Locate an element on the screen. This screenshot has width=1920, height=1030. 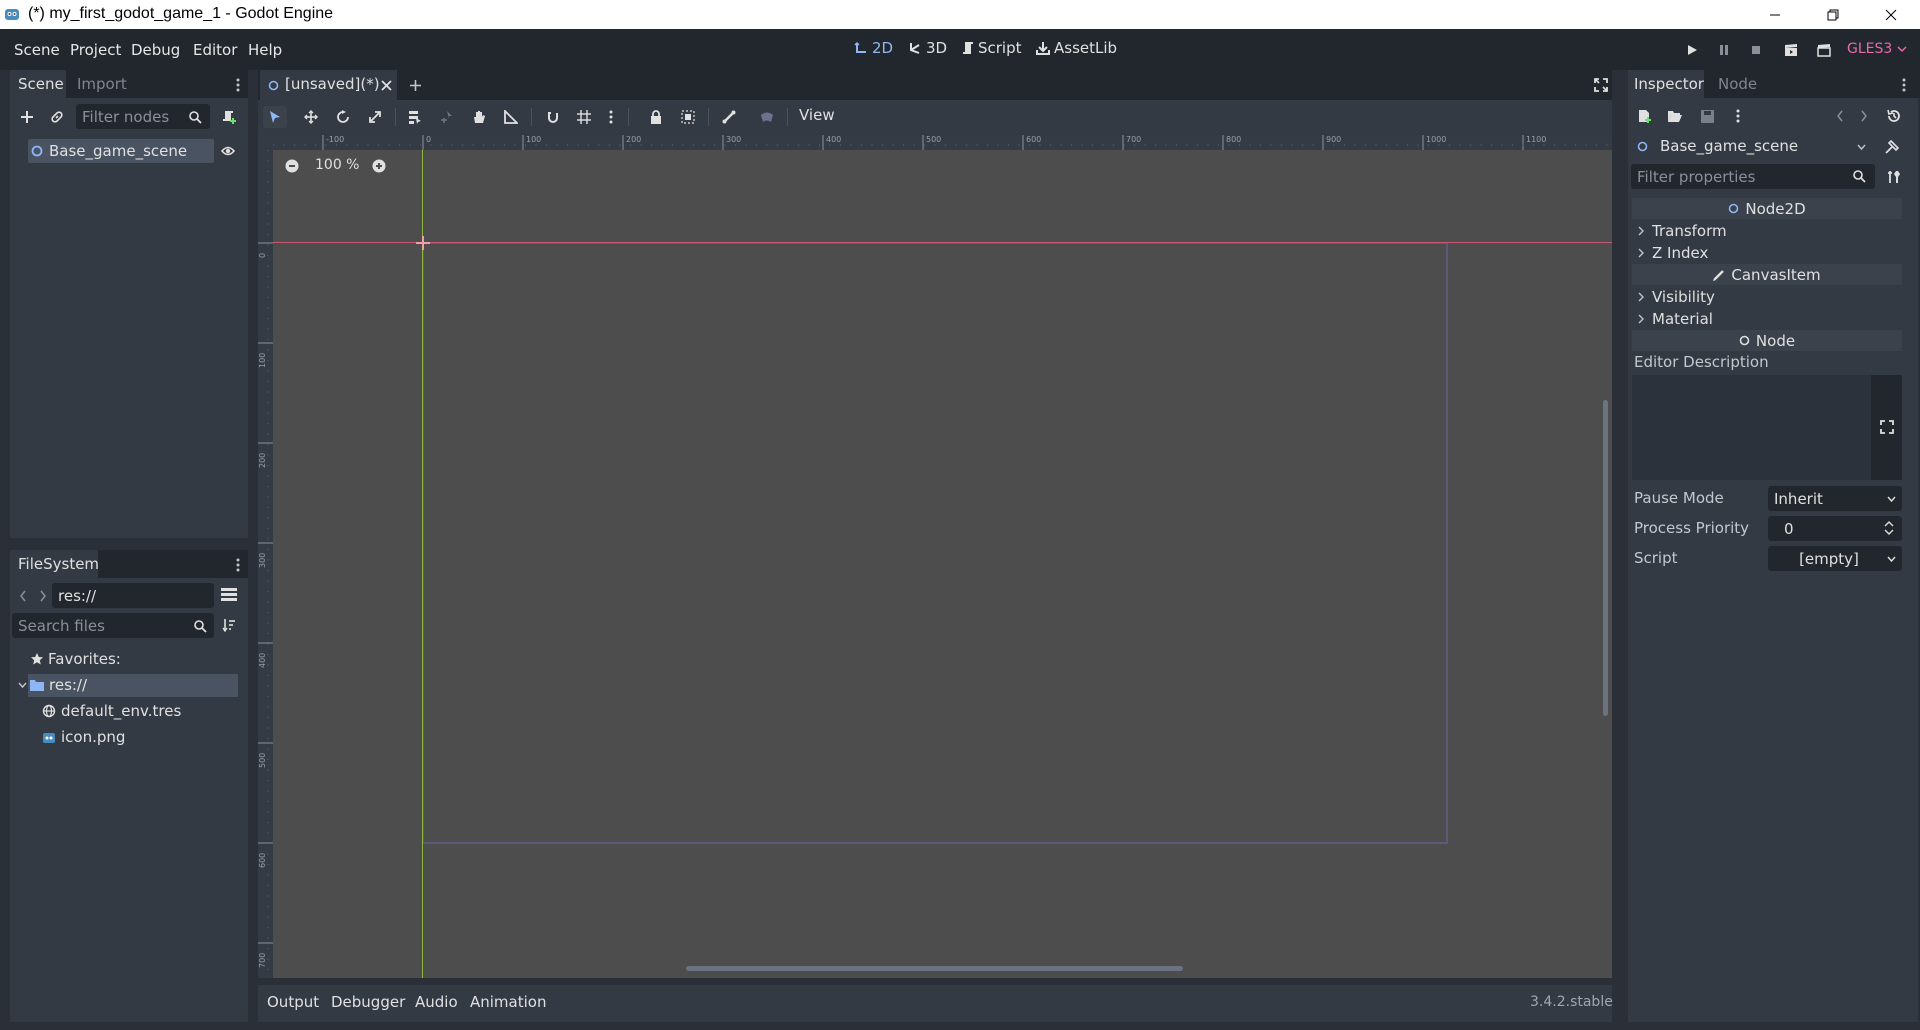
workspace-script-label: Script is located at coordinates (1000, 48).